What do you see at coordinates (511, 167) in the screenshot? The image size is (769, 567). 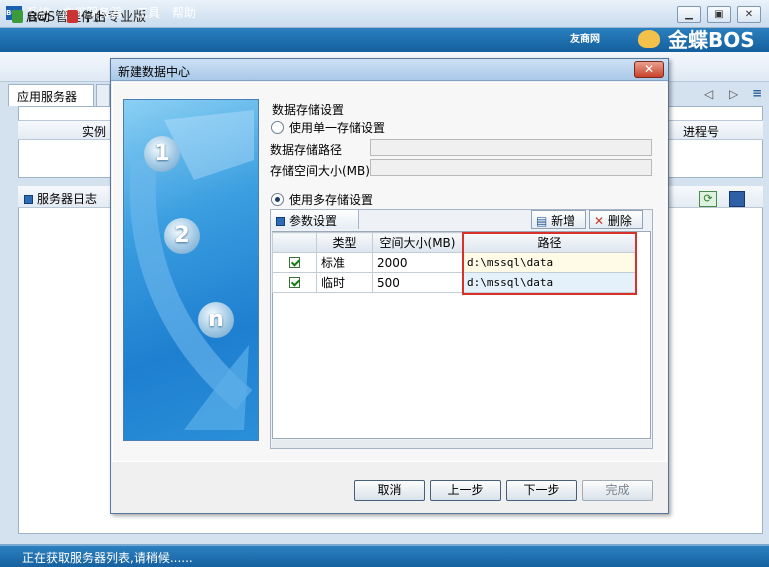 I see `size-input` at bounding box center [511, 167].